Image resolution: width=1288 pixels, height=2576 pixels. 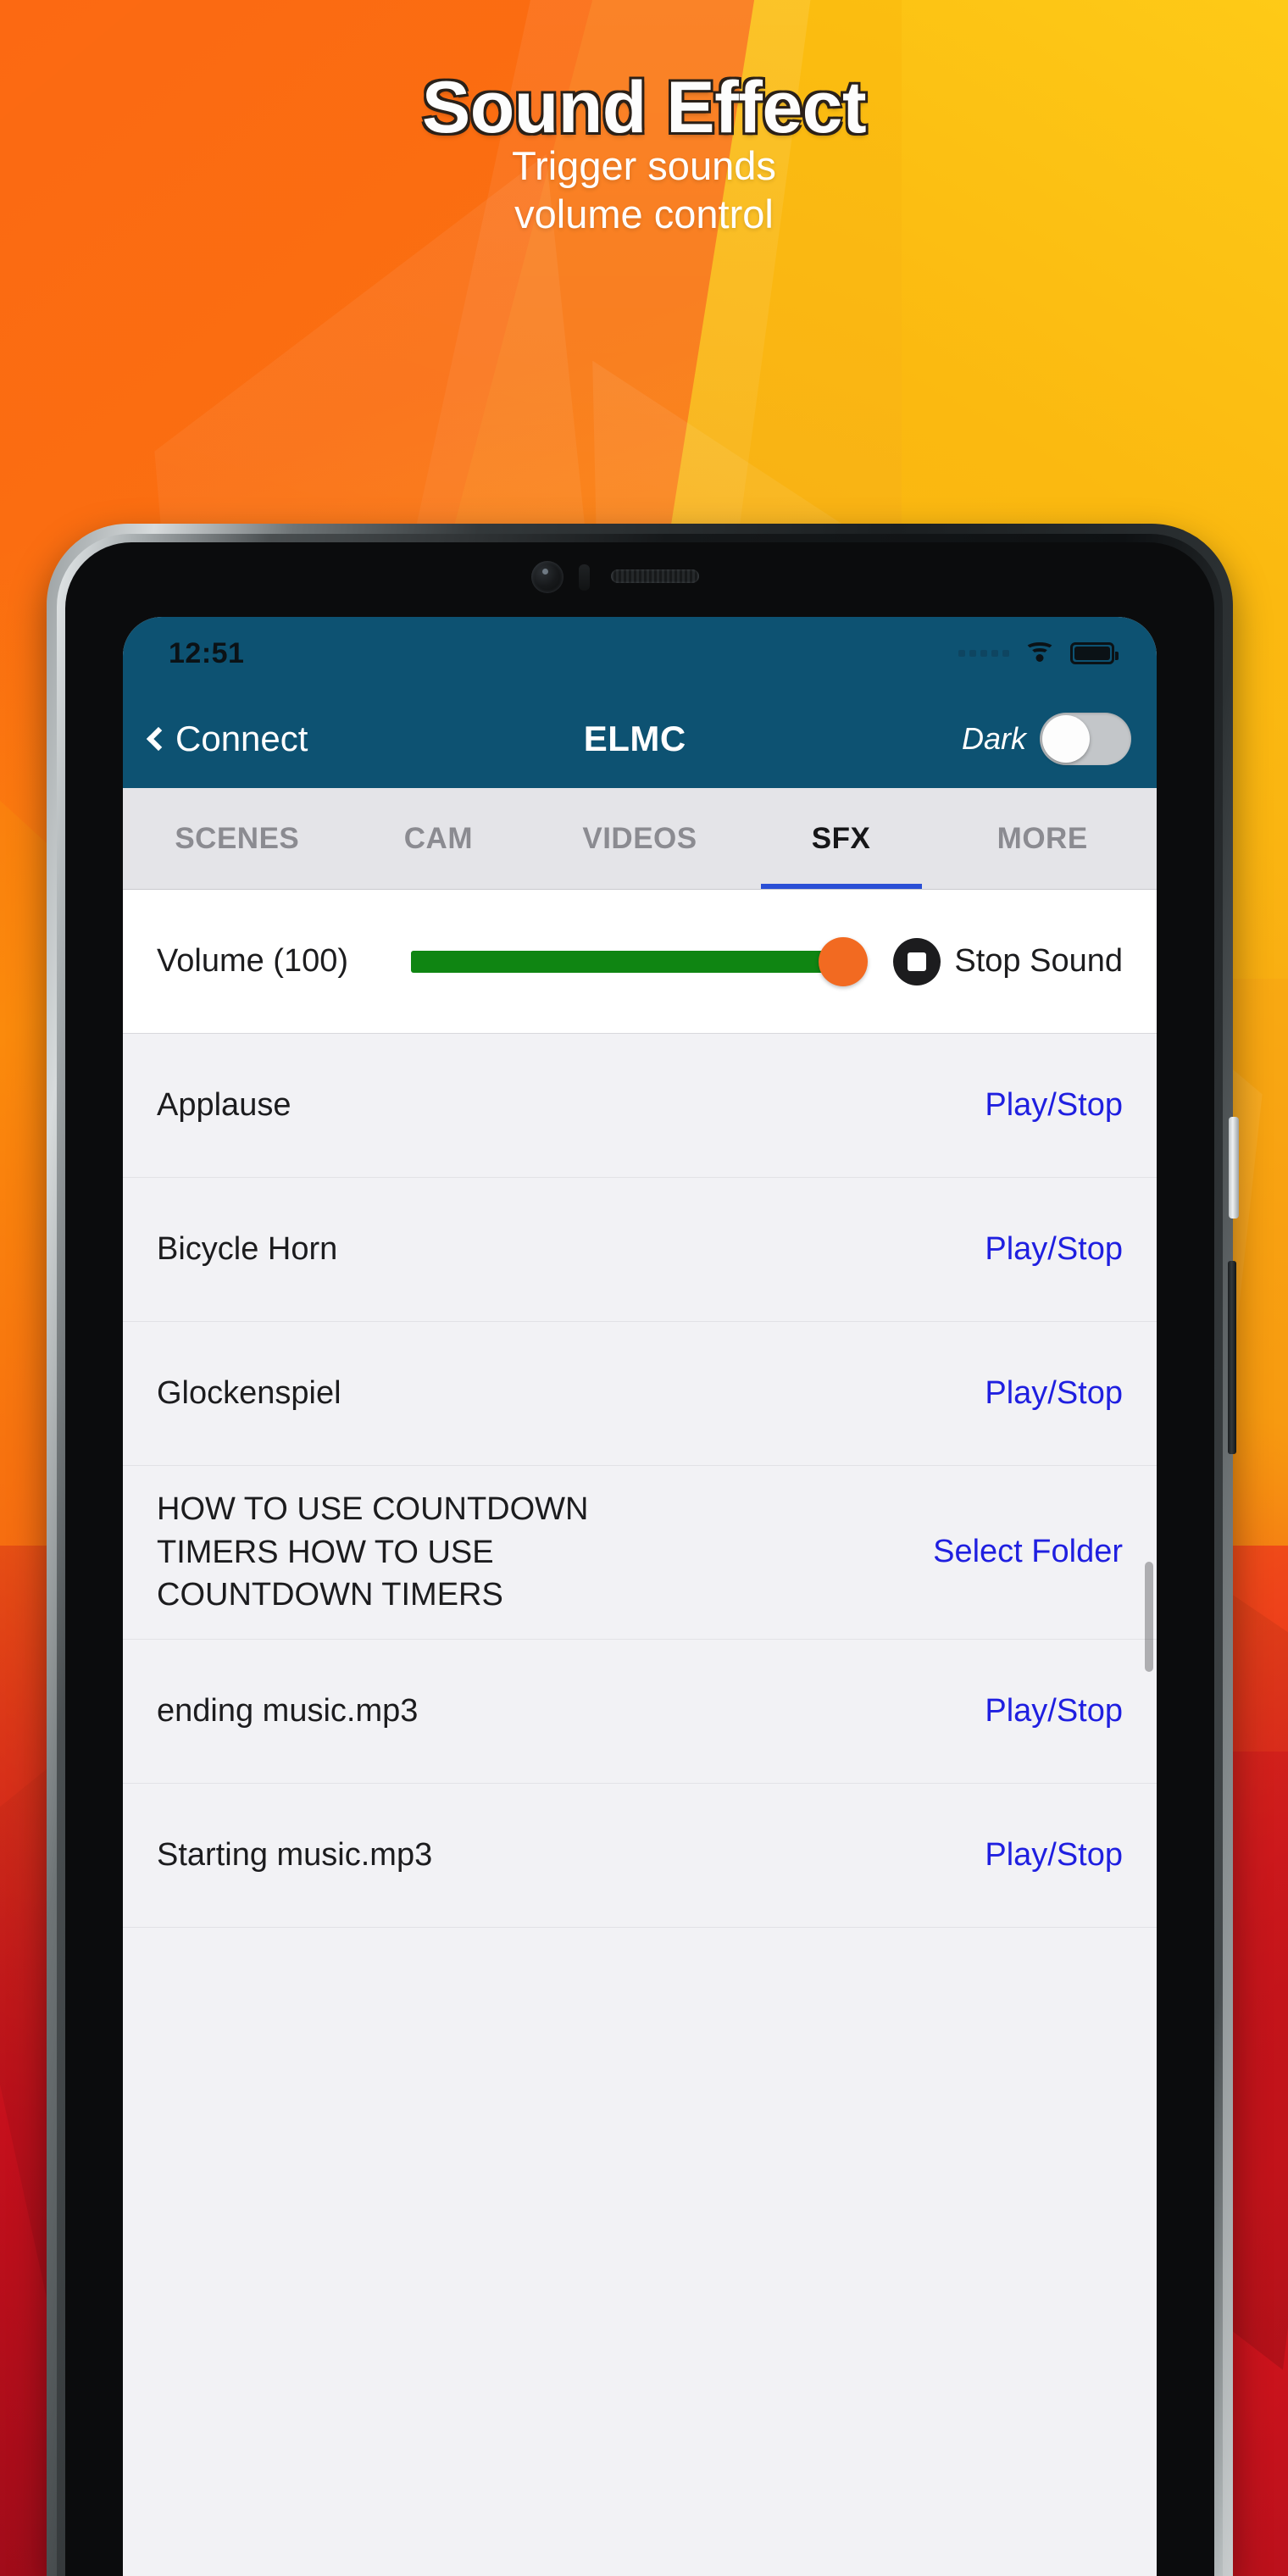 I want to click on dark-mode-label: Dark, so click(x=993, y=738).